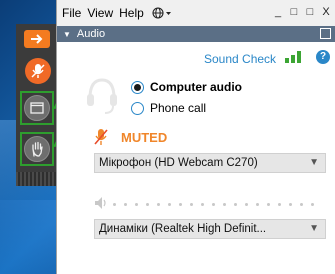 This screenshot has height=274, width=335. What do you see at coordinates (100, 13) in the screenshot?
I see `menu-view: View` at bounding box center [100, 13].